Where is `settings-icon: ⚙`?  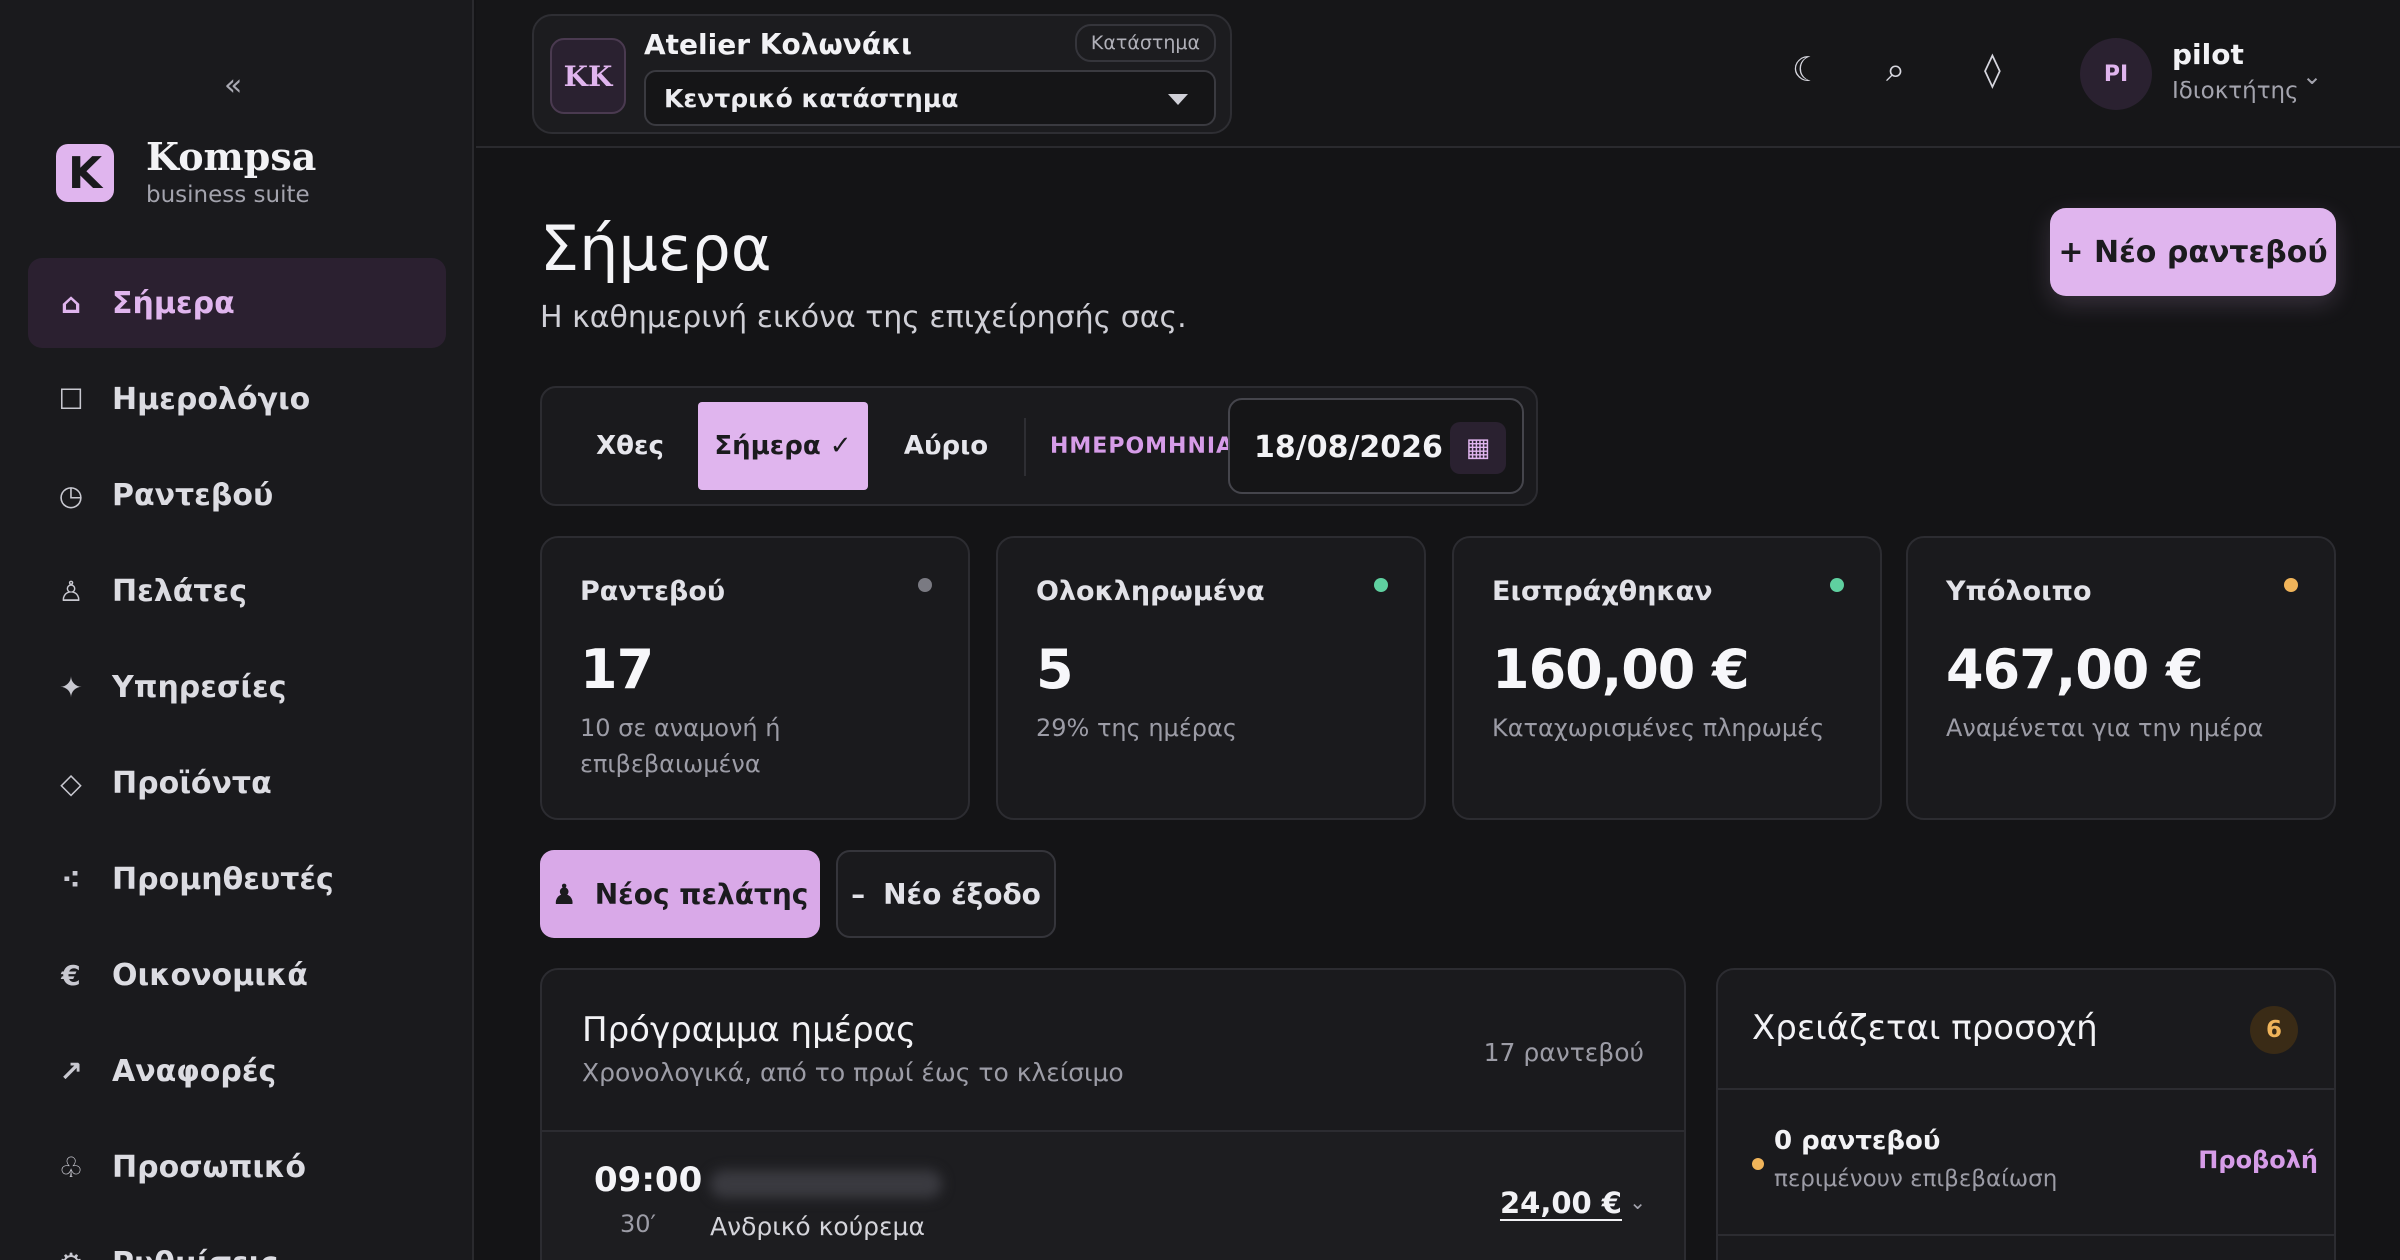
settings-icon: ⚙ is located at coordinates (71, 1253).